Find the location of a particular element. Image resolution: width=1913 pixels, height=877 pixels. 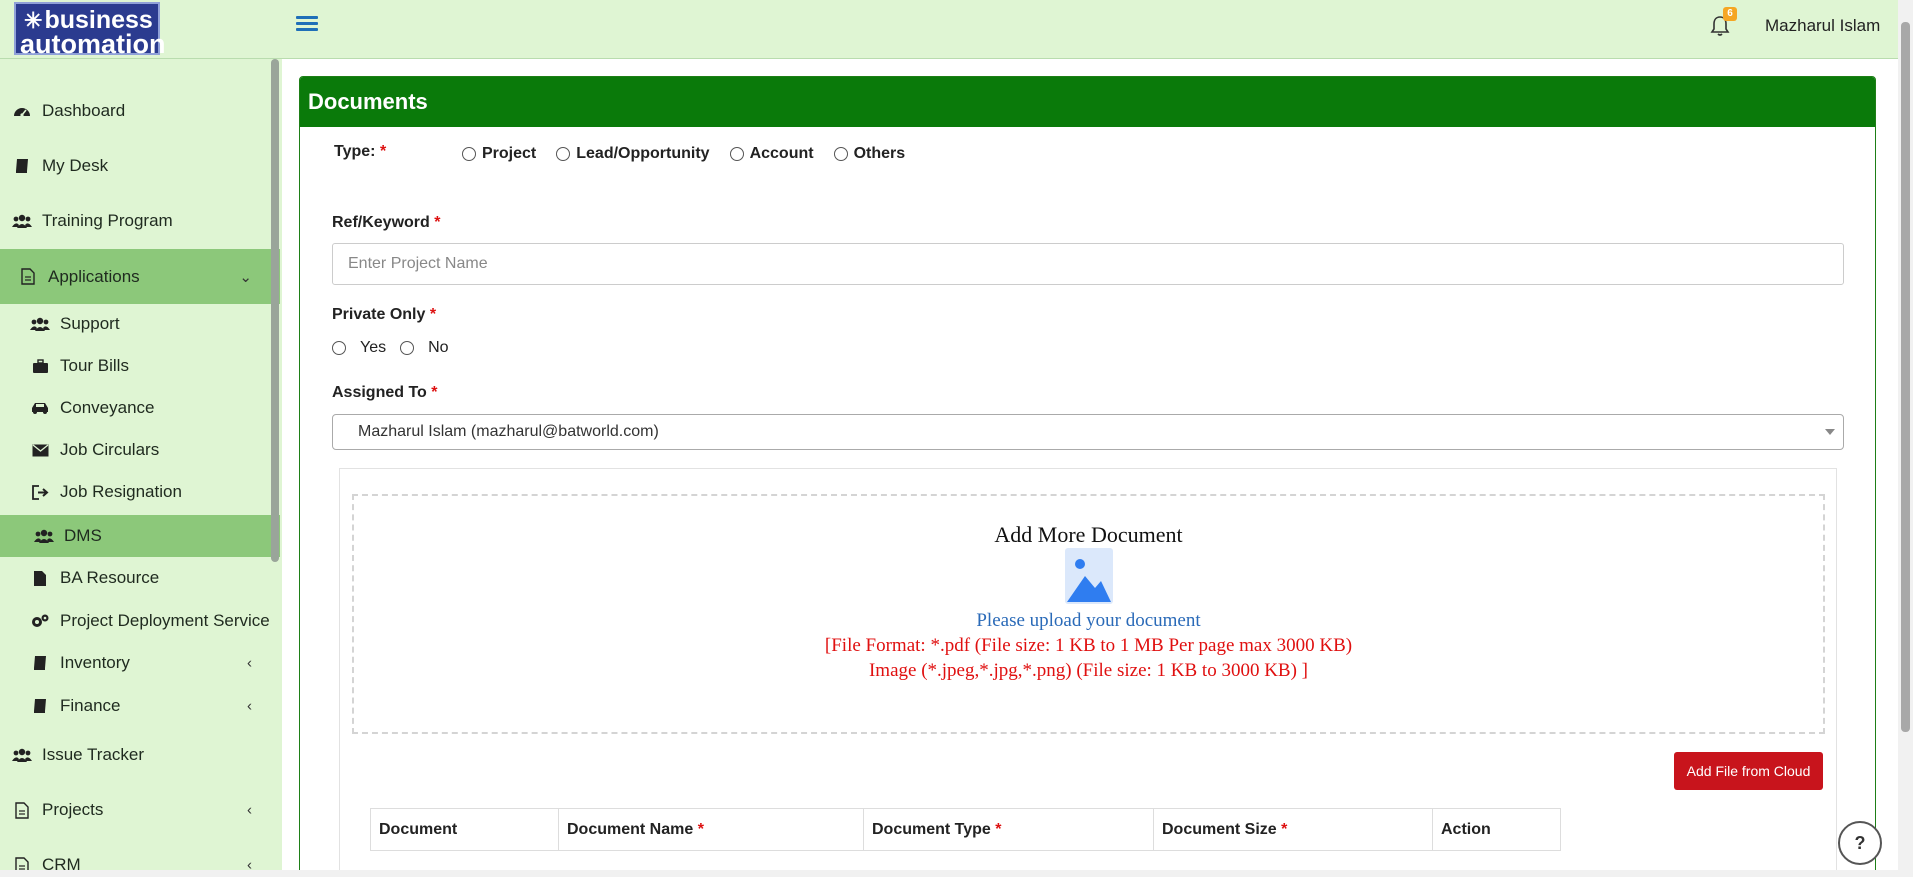

assigned-to-value: Mazharul Islam (mazharul@batworld.com) is located at coordinates (508, 431).